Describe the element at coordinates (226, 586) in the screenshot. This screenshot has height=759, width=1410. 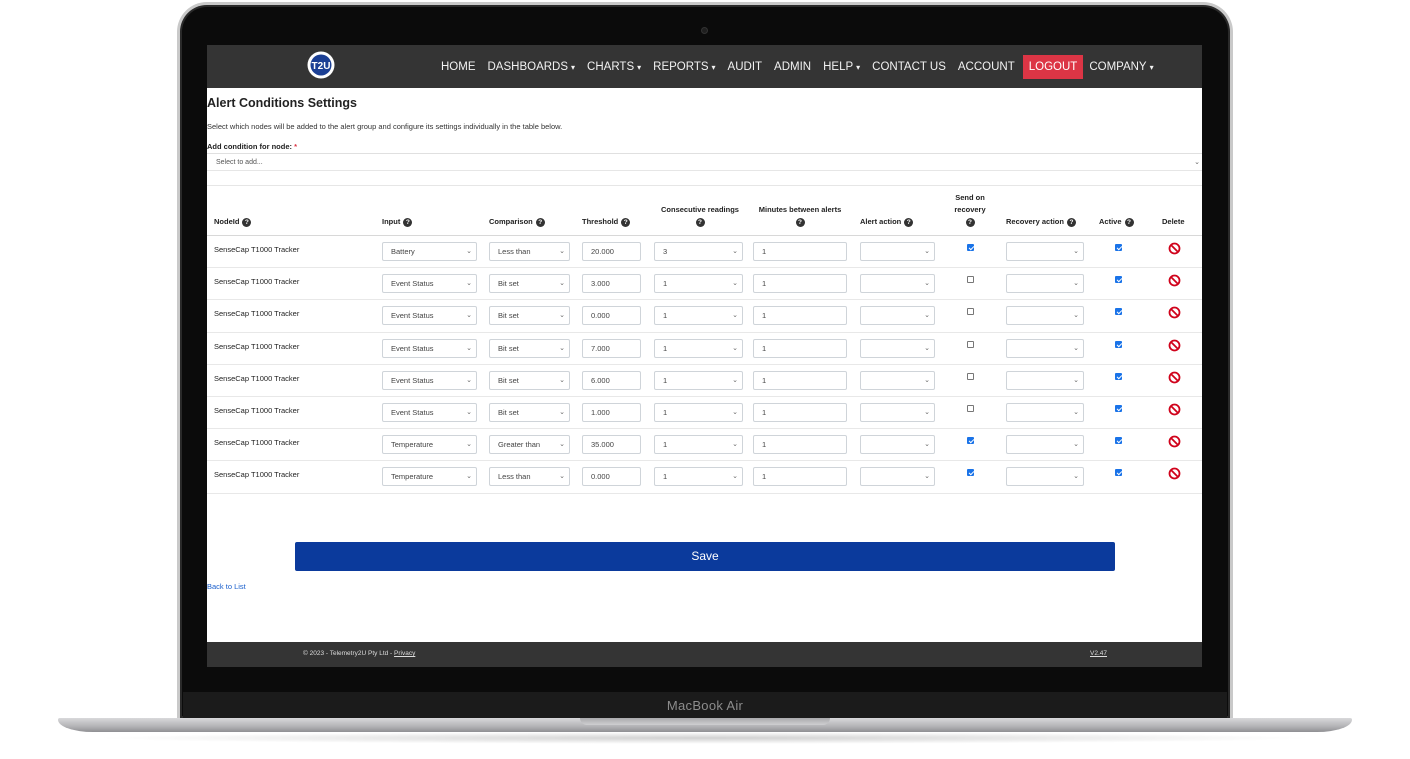
I see `back-to-list-link: Back to List` at that location.